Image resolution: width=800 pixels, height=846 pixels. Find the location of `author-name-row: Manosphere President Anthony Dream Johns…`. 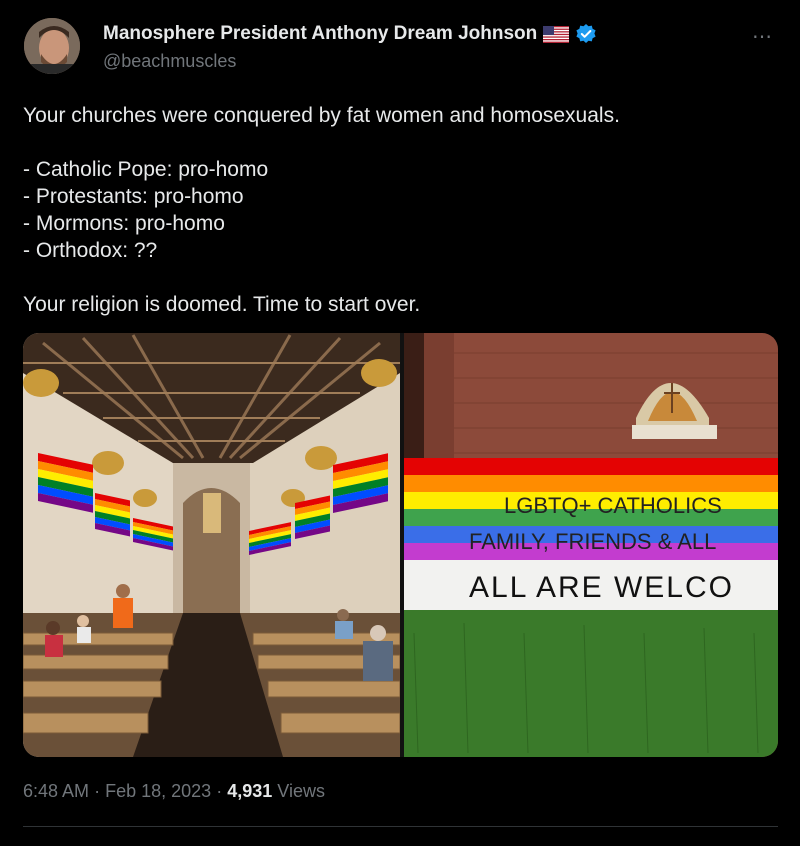

author-name-row: Manosphere President Anthony Dream Johns… is located at coordinates (350, 34).